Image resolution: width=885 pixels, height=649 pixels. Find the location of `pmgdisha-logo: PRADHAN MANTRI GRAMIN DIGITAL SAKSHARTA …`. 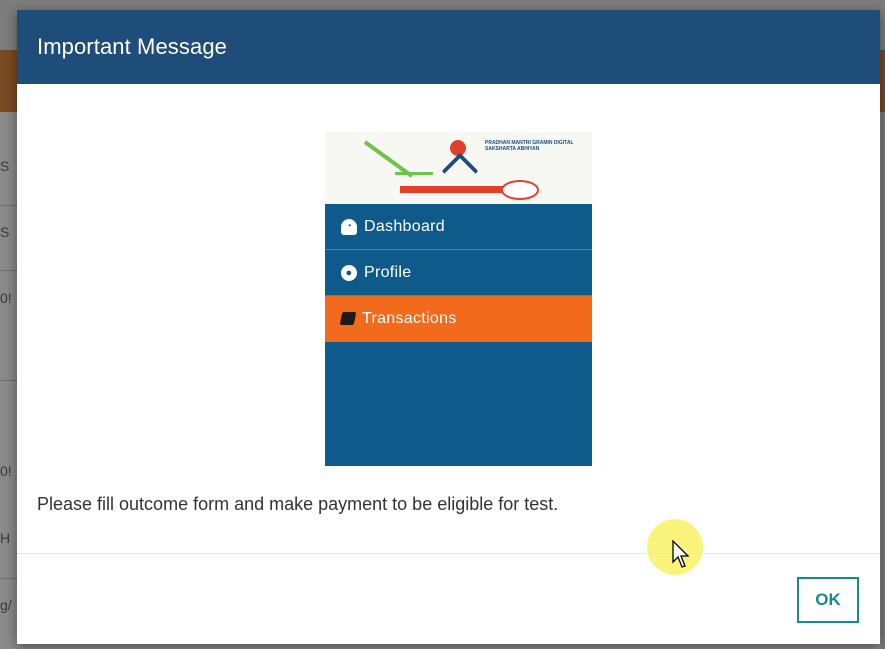

pmgdisha-logo: PRADHAN MANTRI GRAMIN DIGITAL SAKSHARTA … is located at coordinates (458, 168).